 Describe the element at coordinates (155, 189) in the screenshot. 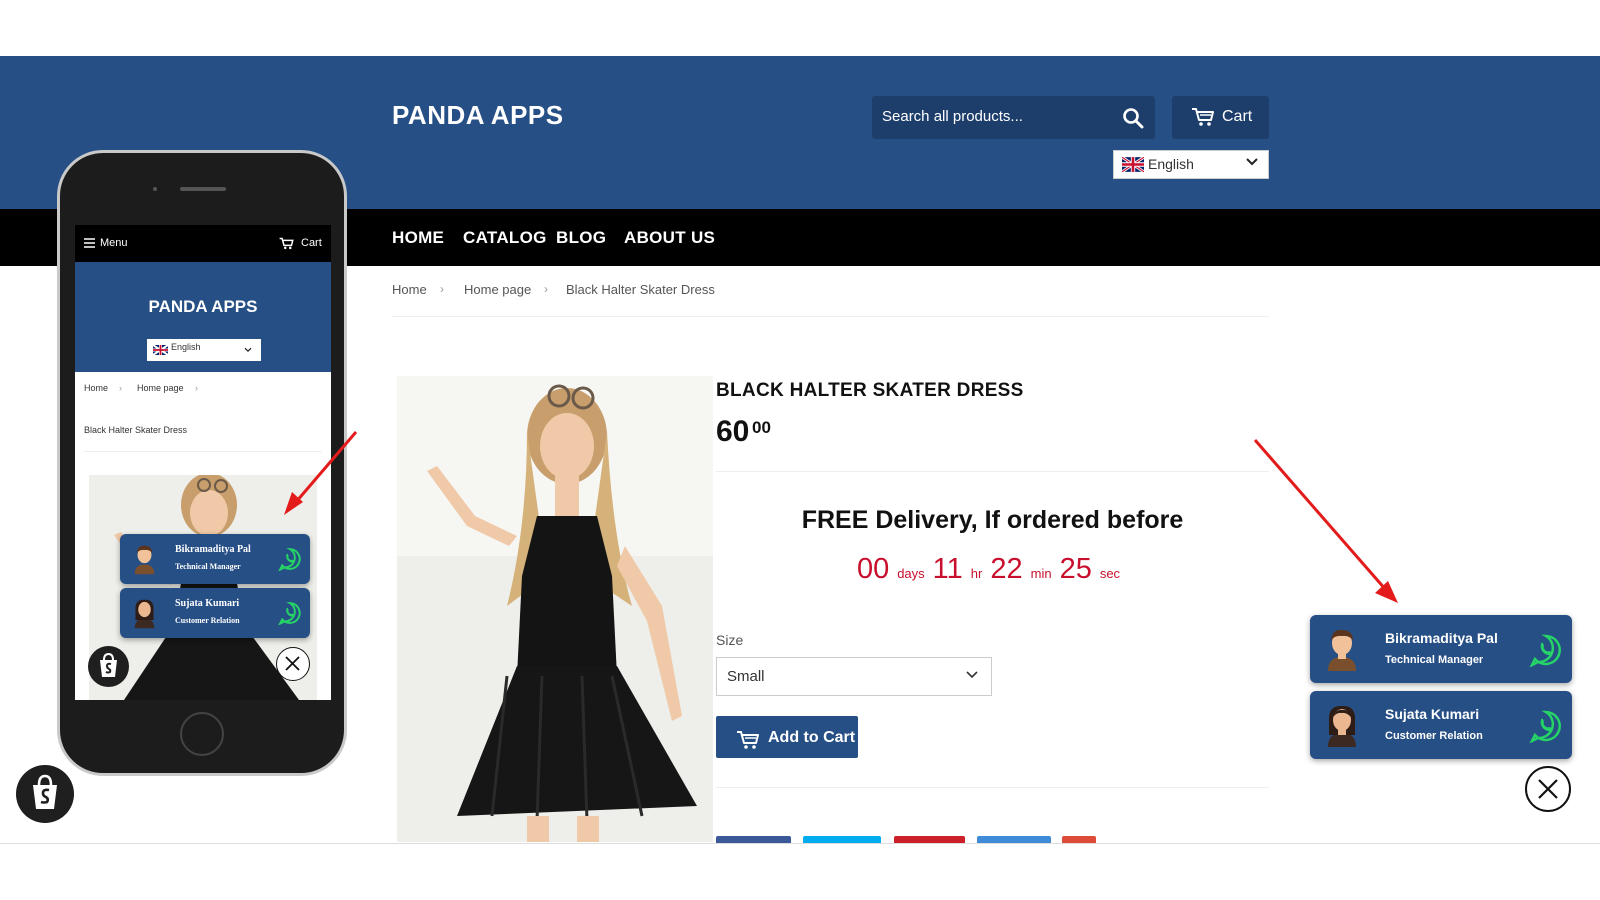

I see `phone-camera` at that location.